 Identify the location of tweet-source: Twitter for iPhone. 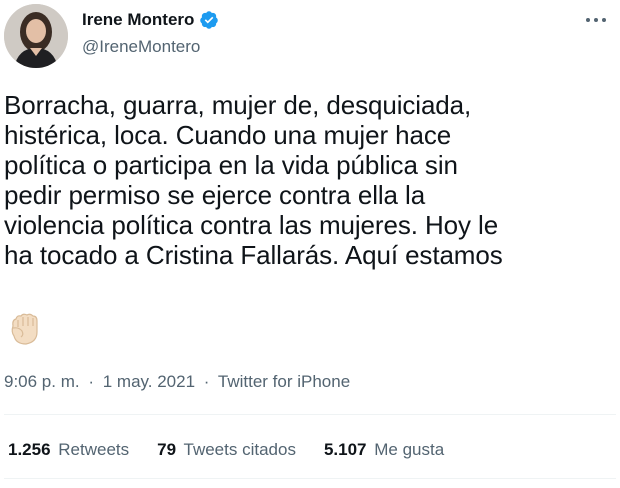
(284, 381).